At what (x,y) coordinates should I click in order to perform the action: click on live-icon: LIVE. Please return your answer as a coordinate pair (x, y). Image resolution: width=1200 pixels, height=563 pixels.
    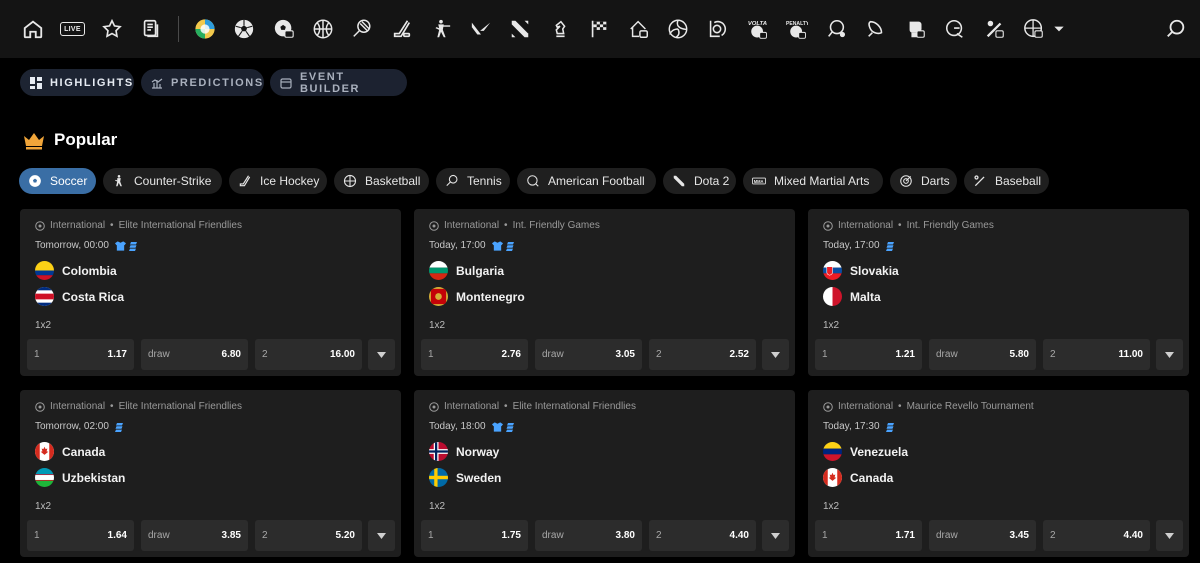
    Looking at the image, I should click on (72, 29).